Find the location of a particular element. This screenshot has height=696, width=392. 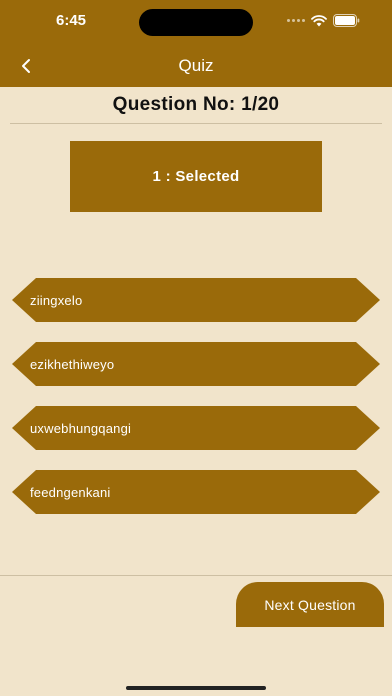

answer-option-2: ezikhethiweyo is located at coordinates (196, 364).